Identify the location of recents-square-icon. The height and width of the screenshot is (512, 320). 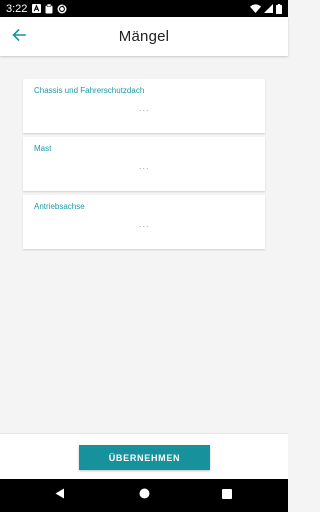
(227, 495).